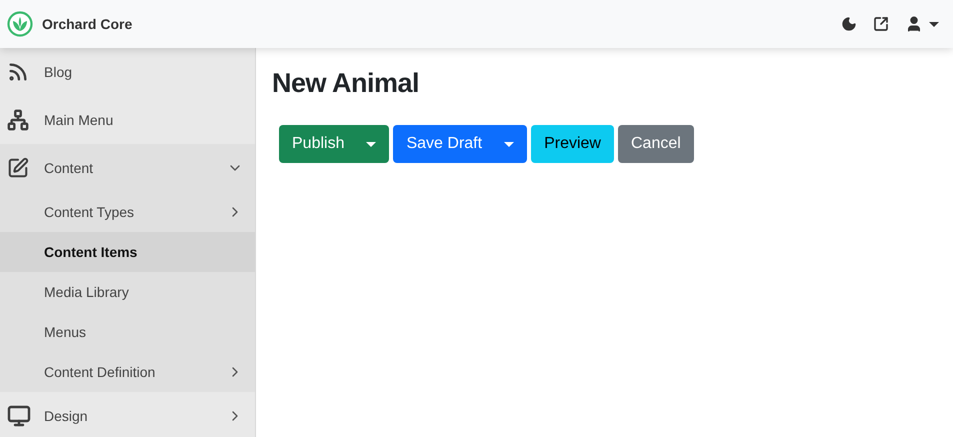 Image resolution: width=953 pixels, height=437 pixels. What do you see at coordinates (656, 144) in the screenshot?
I see `action-button: Cancel` at bounding box center [656, 144].